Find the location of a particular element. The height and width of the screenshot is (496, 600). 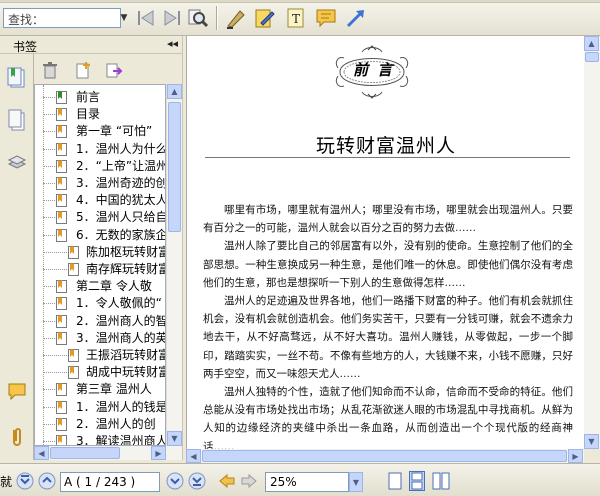

add-bookmark-icon is located at coordinates (84, 70).